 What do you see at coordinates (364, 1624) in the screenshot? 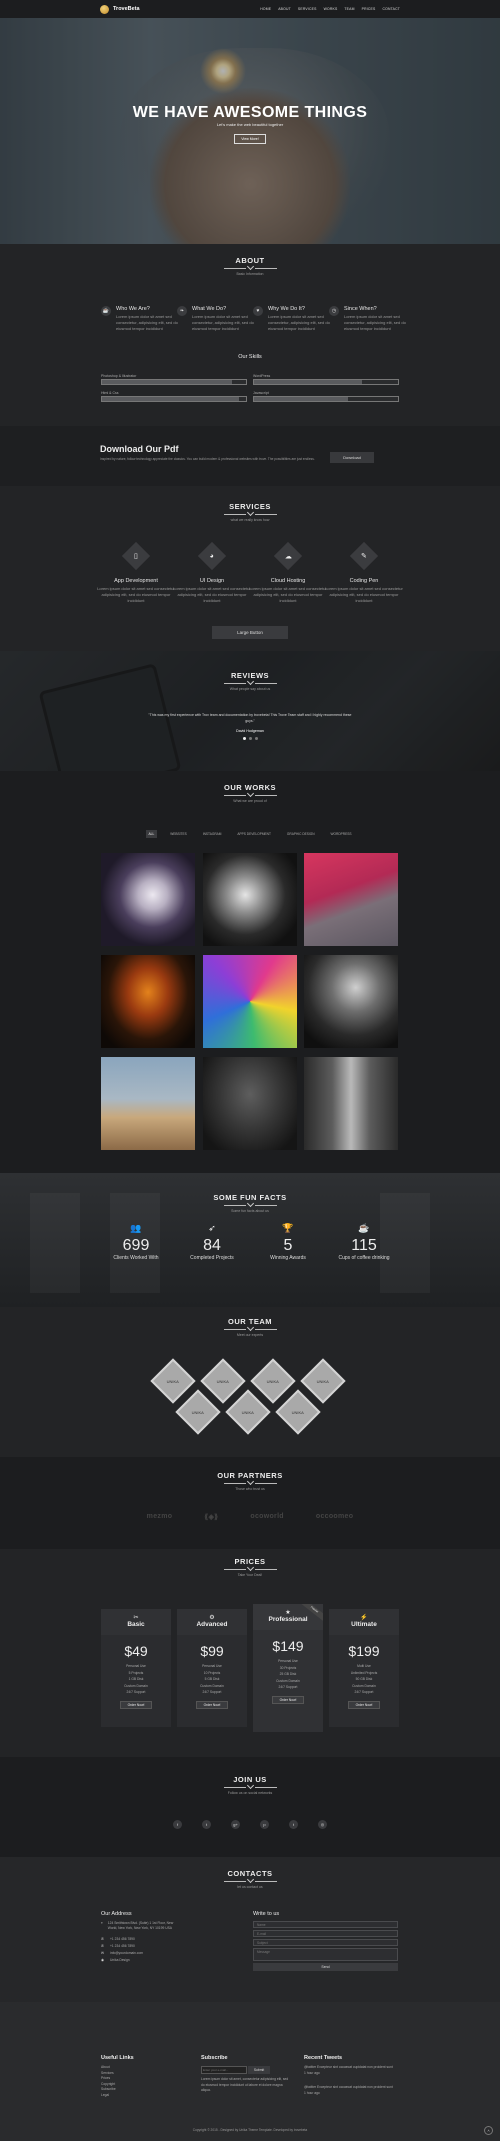
I see `plan-name: Ultimate` at bounding box center [364, 1624].